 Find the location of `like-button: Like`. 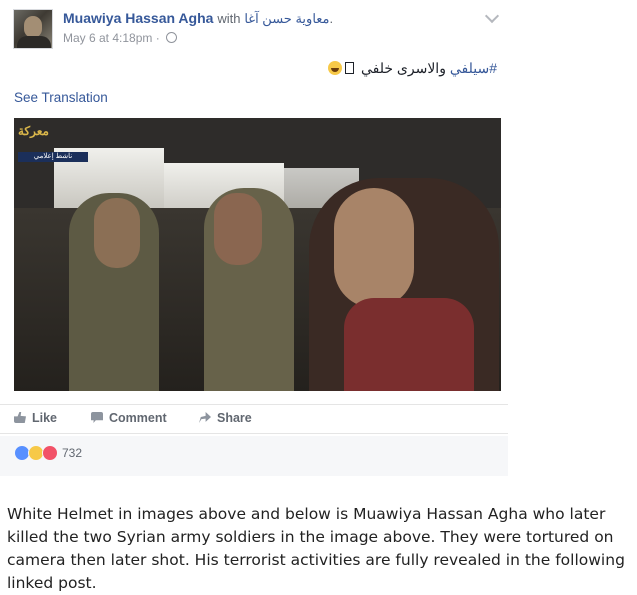

like-button: Like is located at coordinates (35, 418).